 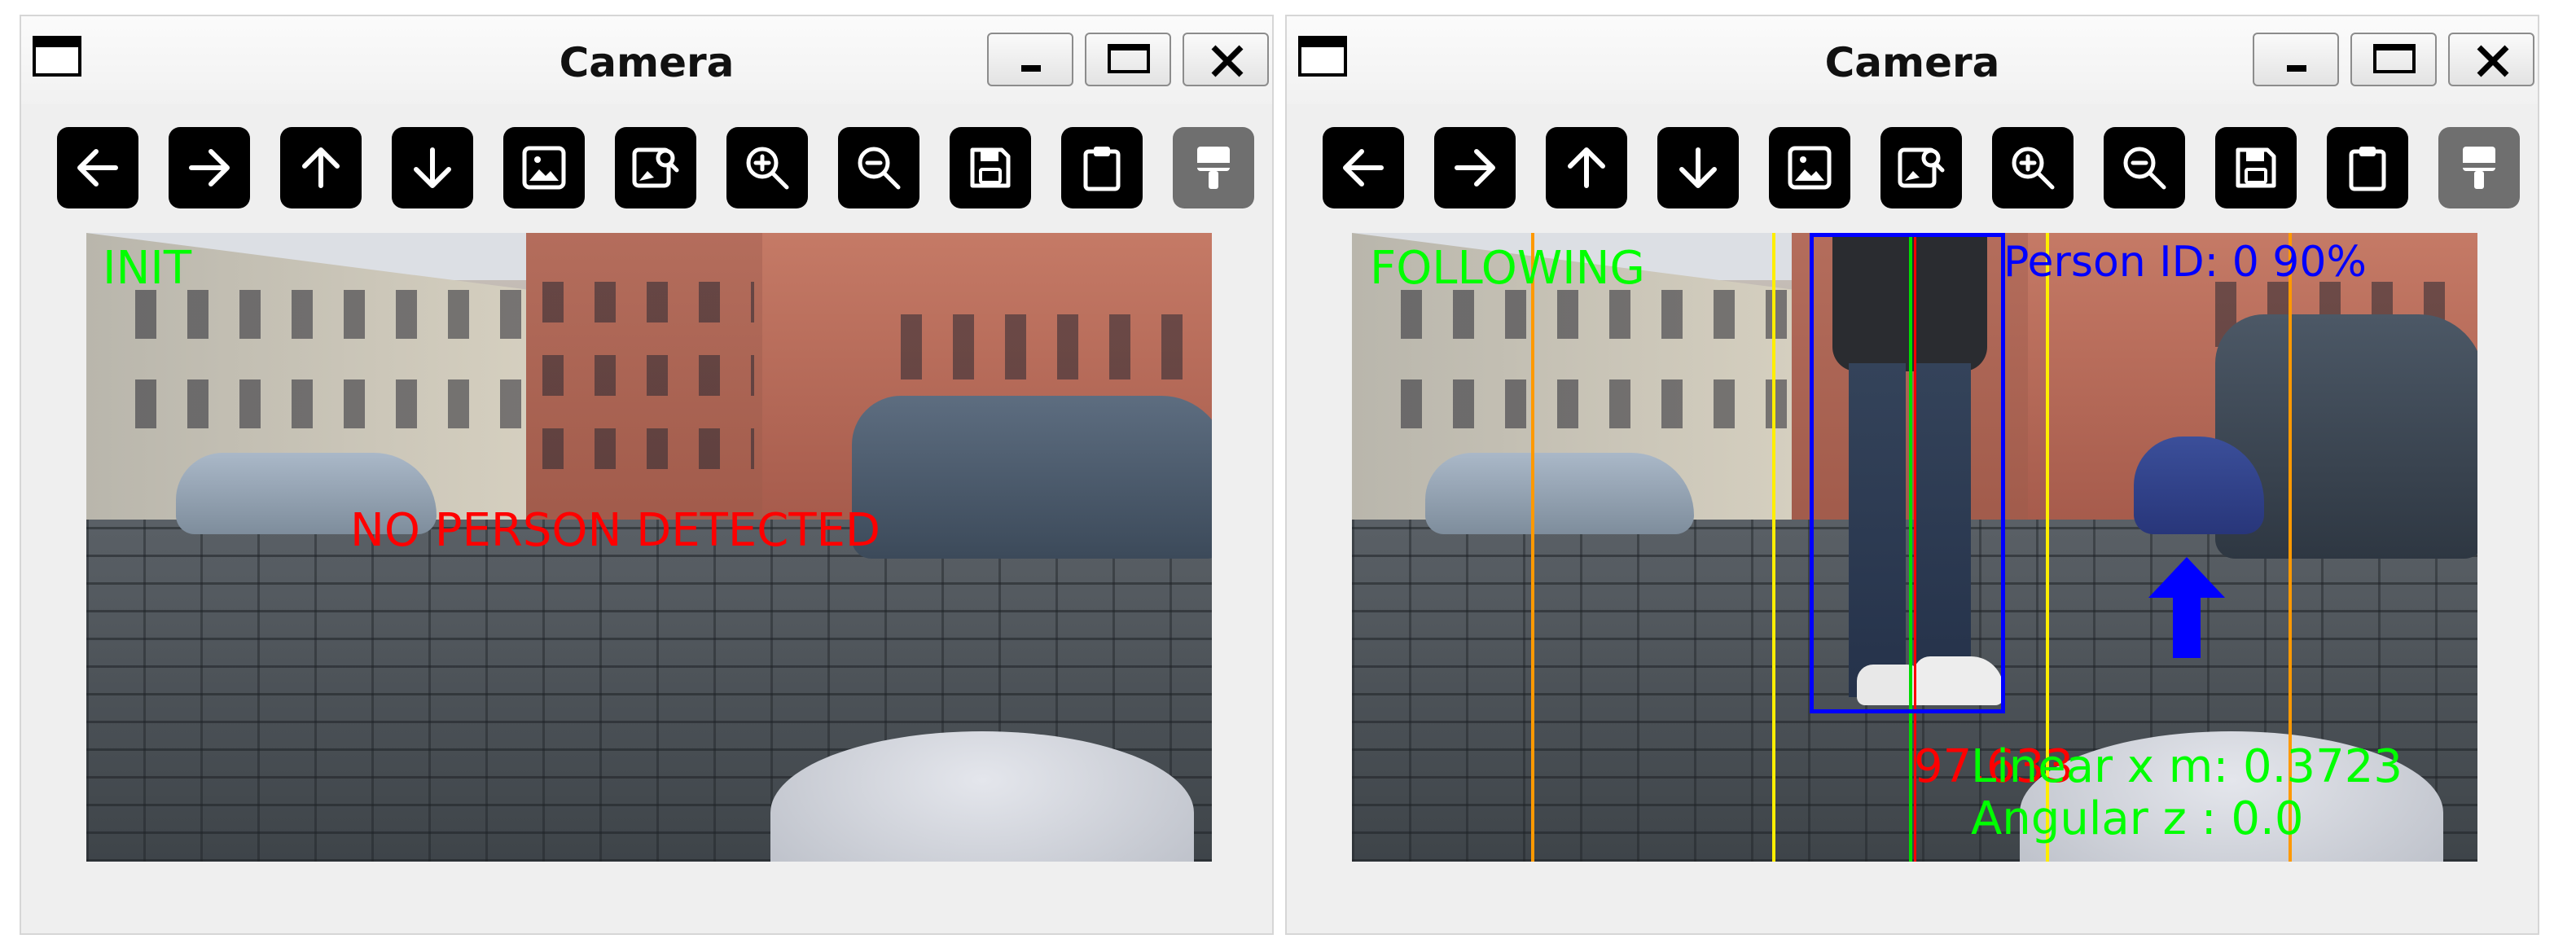 What do you see at coordinates (147, 269) in the screenshot?
I see `state-label: INIT` at bounding box center [147, 269].